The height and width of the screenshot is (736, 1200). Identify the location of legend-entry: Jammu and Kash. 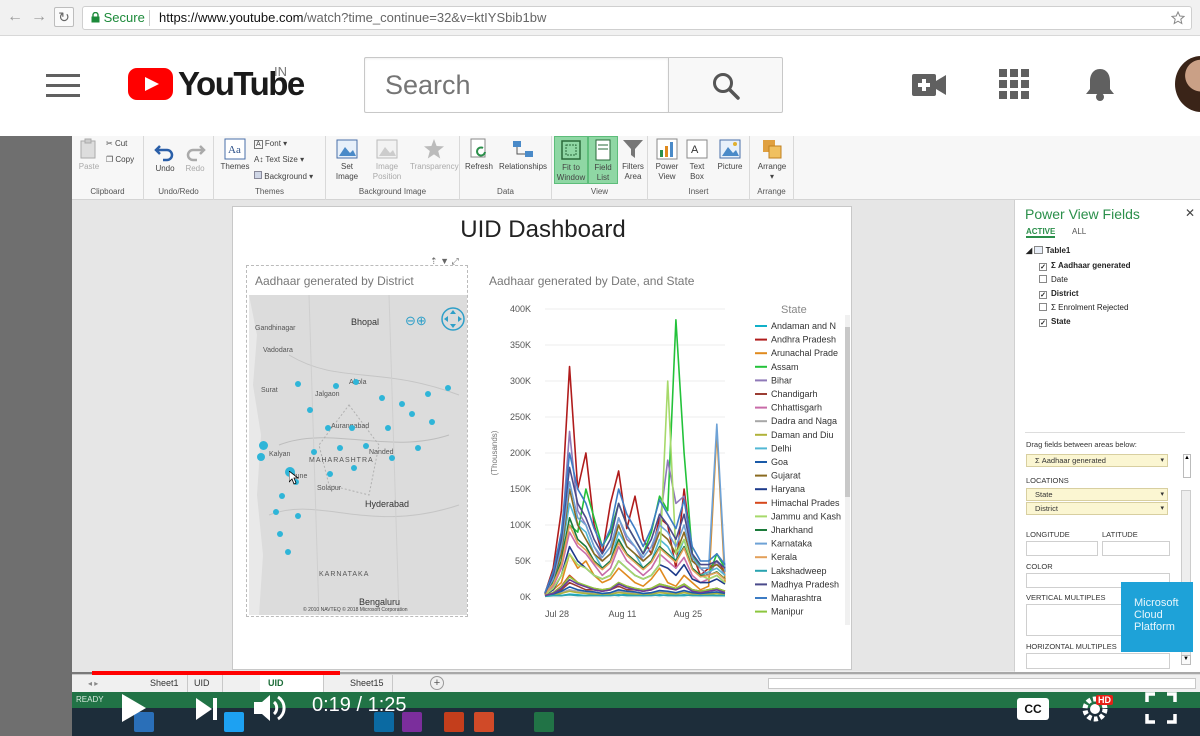
(806, 516).